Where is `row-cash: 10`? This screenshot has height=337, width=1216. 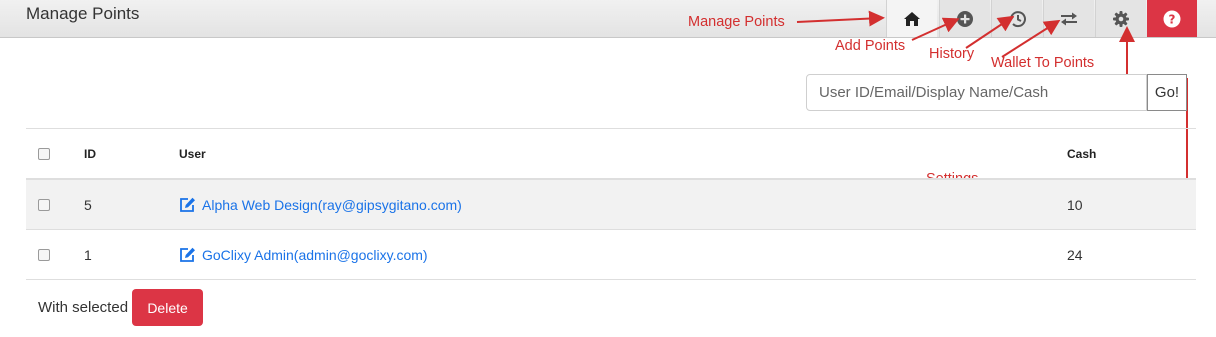 row-cash: 10 is located at coordinates (1075, 204).